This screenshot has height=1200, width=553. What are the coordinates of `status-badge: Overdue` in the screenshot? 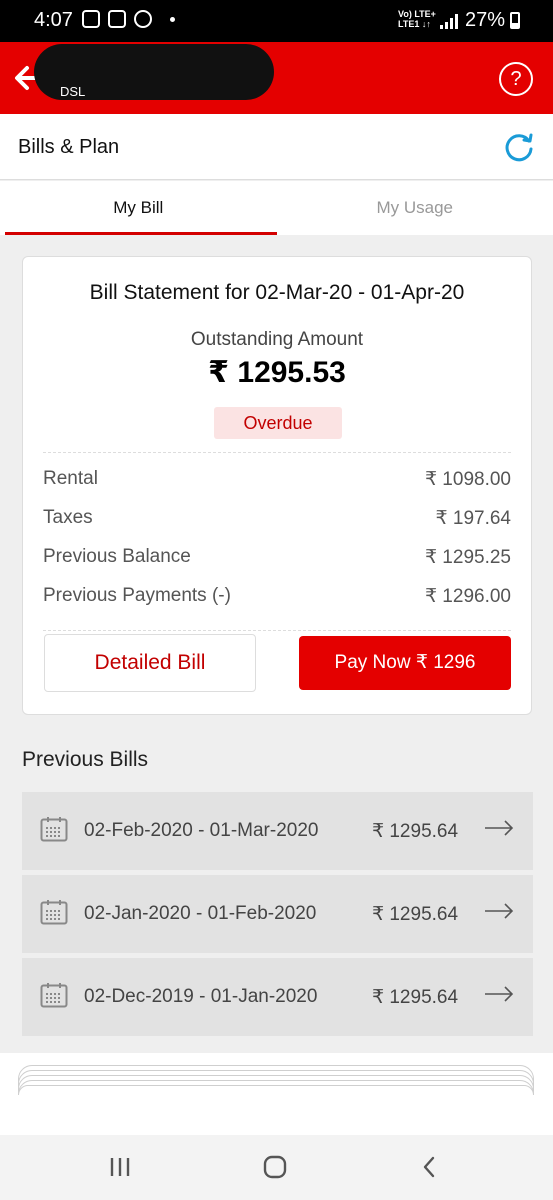 It's located at (278, 423).